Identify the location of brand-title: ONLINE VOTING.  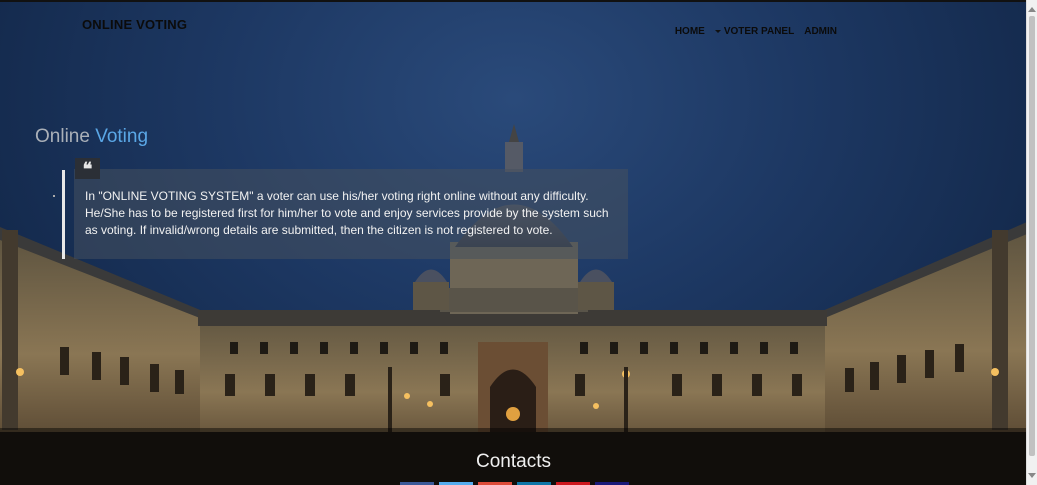
(134, 24).